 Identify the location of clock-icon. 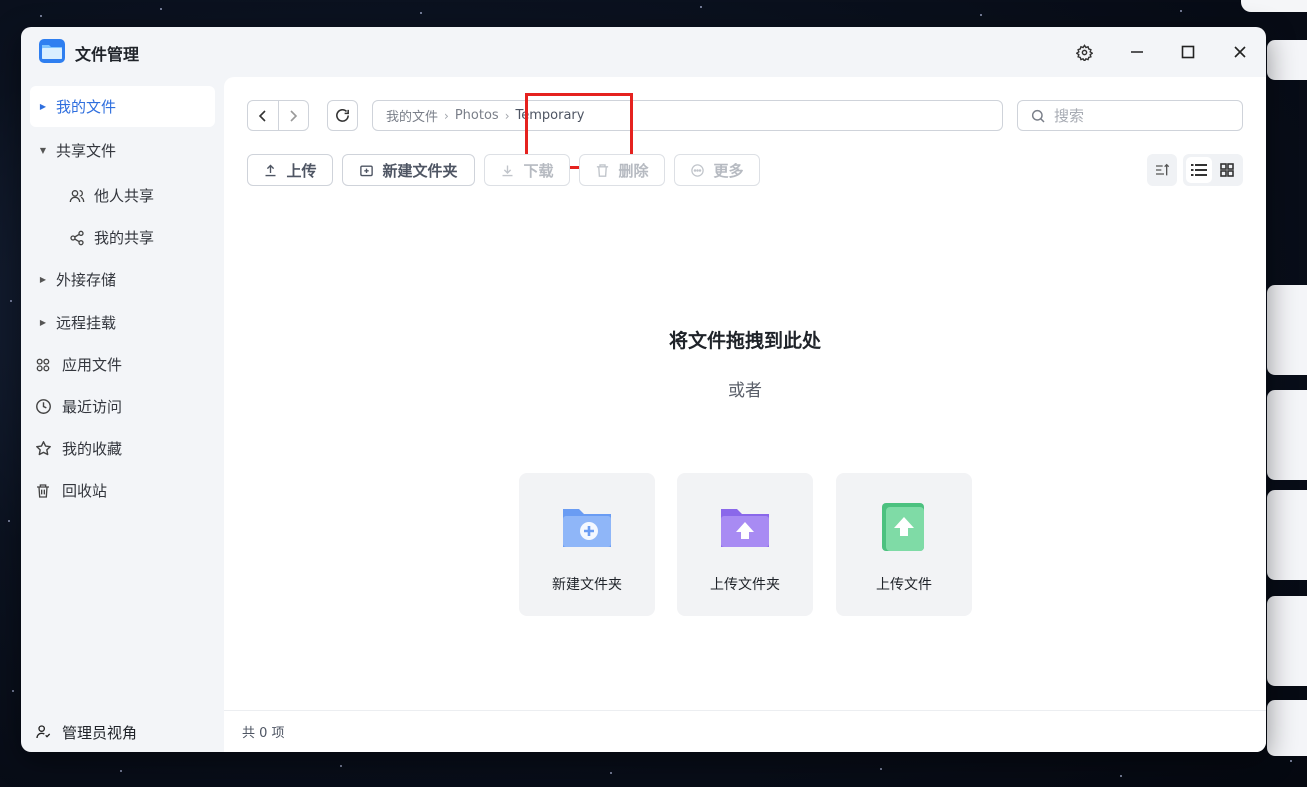
(43, 406).